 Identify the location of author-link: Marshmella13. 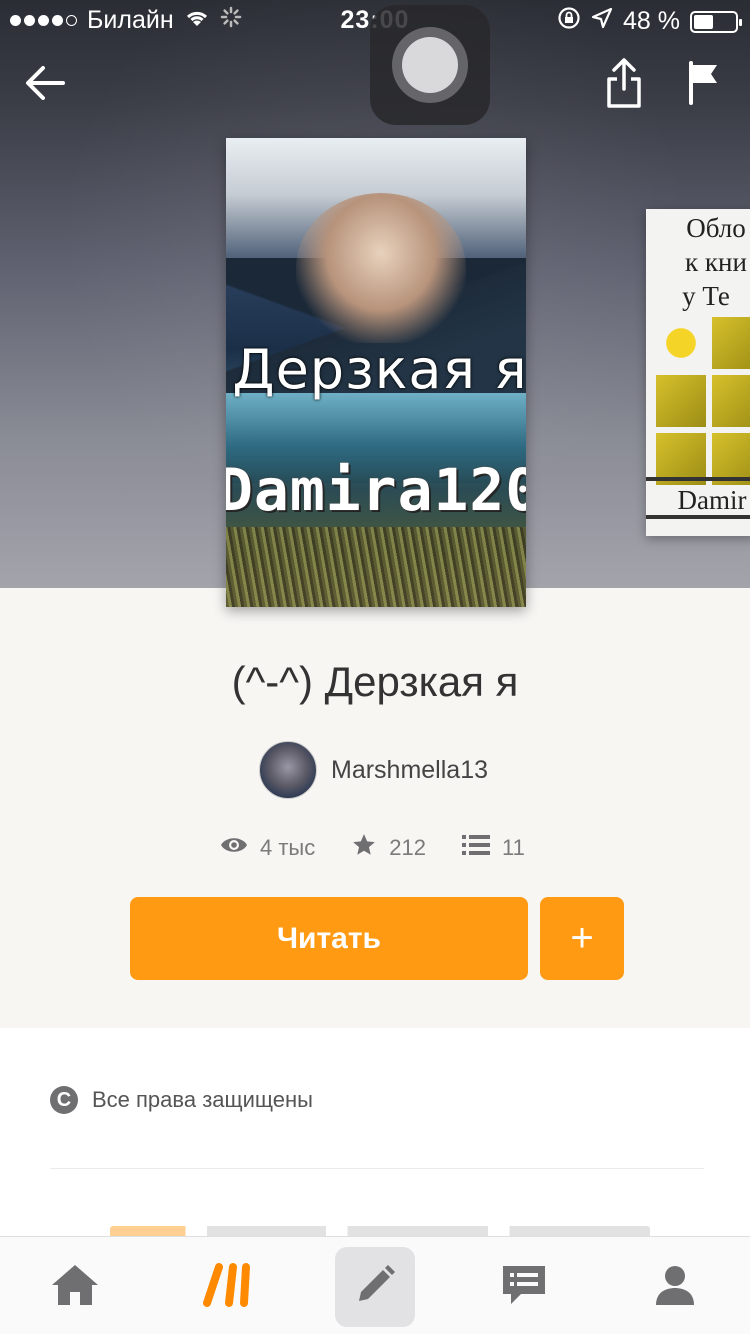
(373, 770).